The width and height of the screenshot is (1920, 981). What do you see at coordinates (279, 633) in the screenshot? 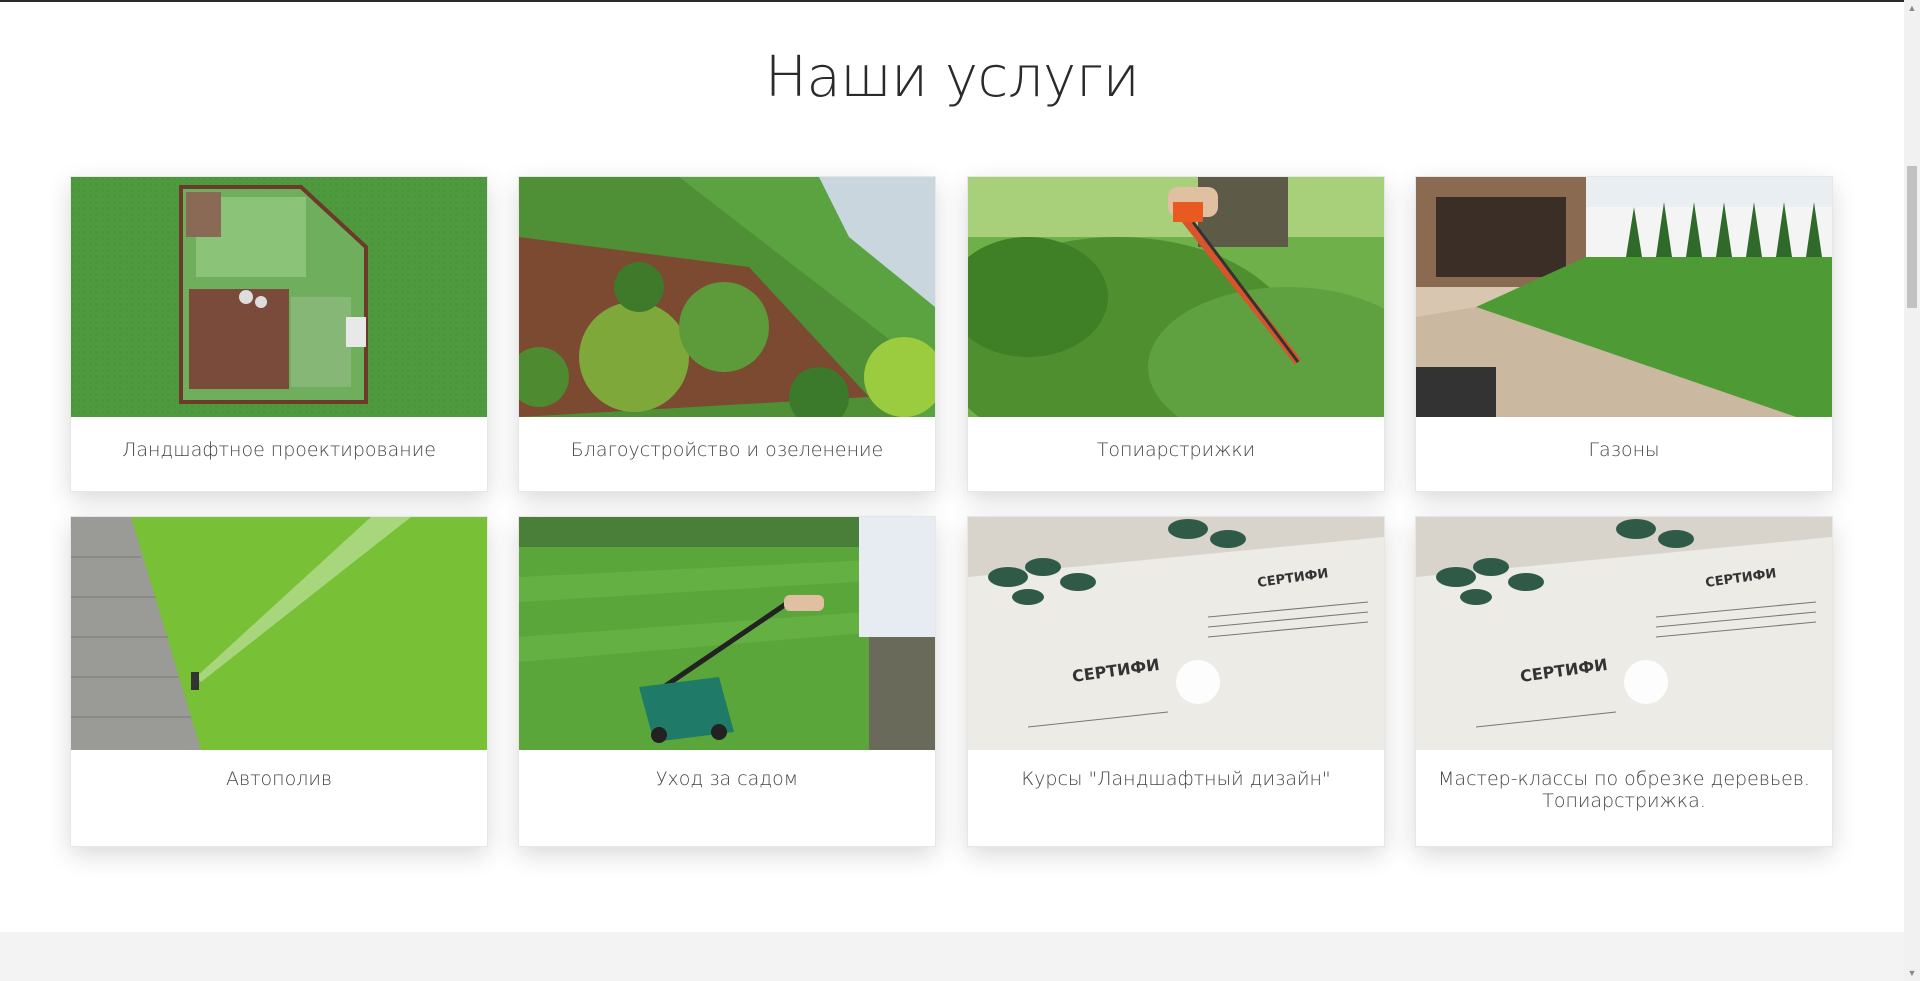
I see `sprinkler-image` at bounding box center [279, 633].